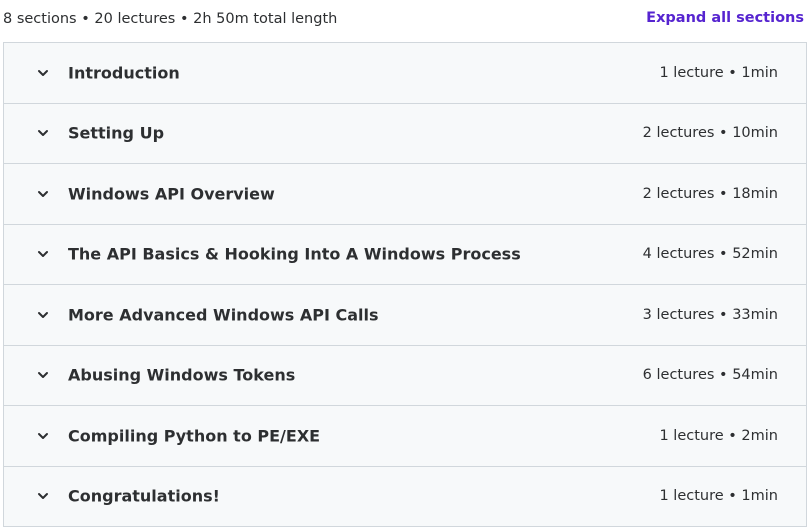  Describe the element at coordinates (116, 133) in the screenshot. I see `section-title: Setting Up` at that location.